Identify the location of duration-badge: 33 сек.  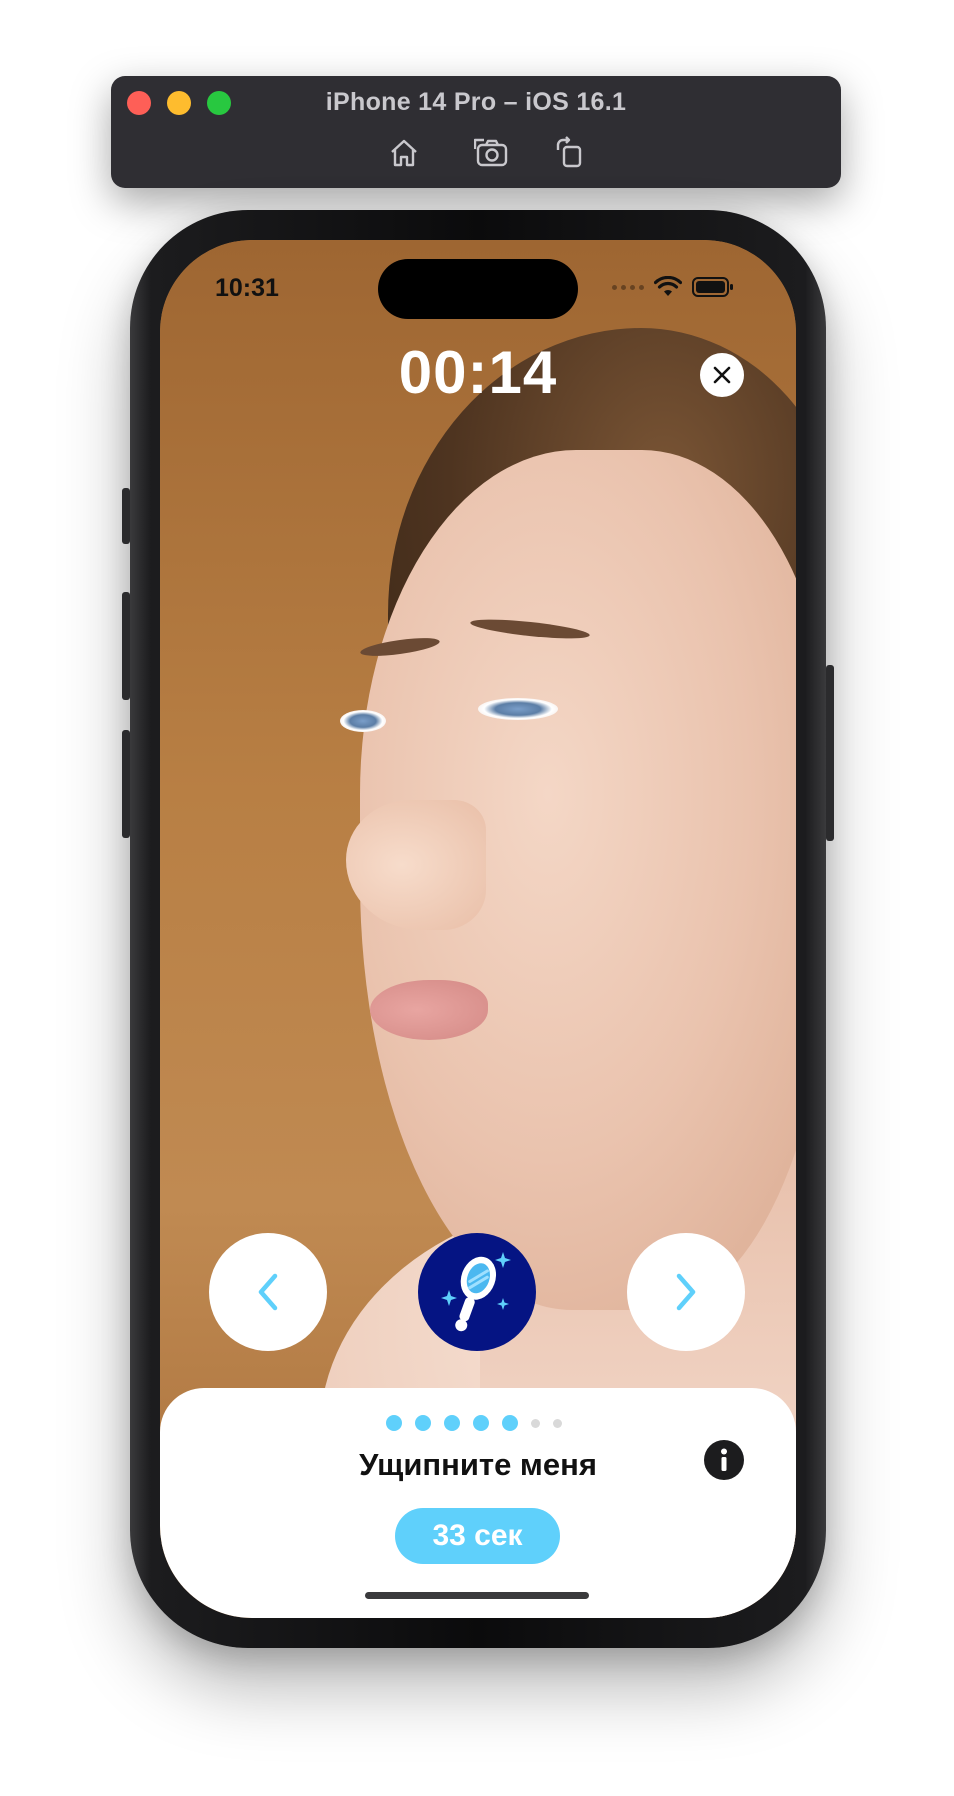
(477, 1536).